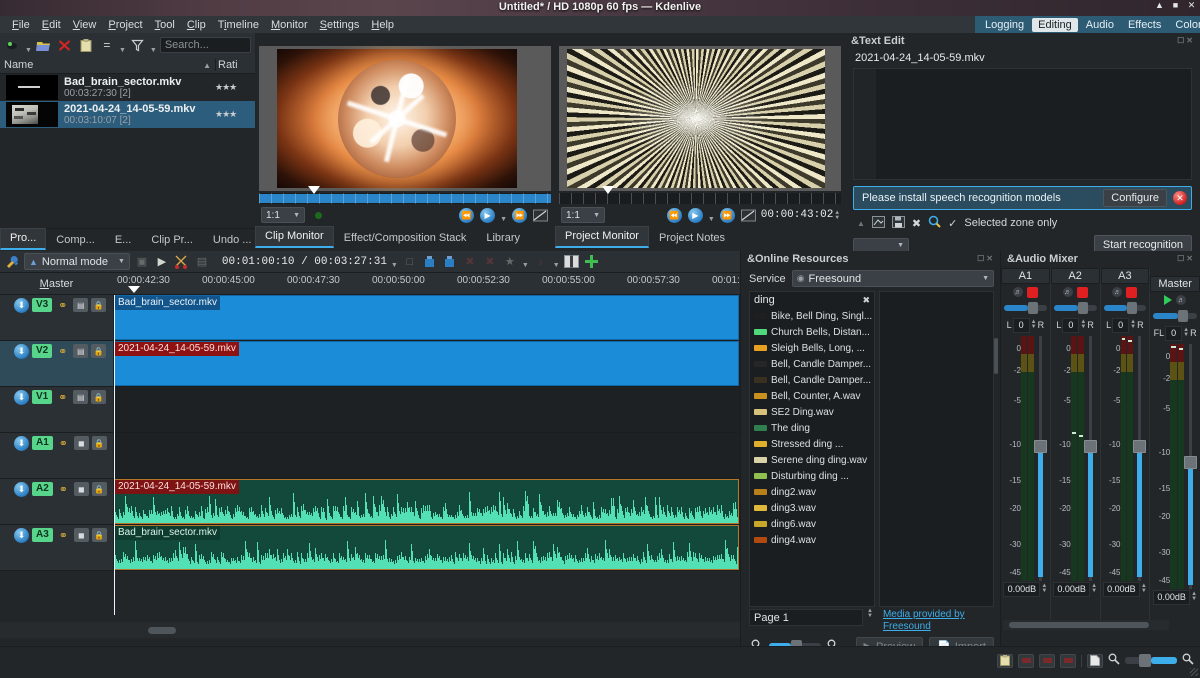 The width and height of the screenshot is (1200, 678). Describe the element at coordinates (1188, 660) in the screenshot. I see `timeline-zoom-in-icon` at that location.